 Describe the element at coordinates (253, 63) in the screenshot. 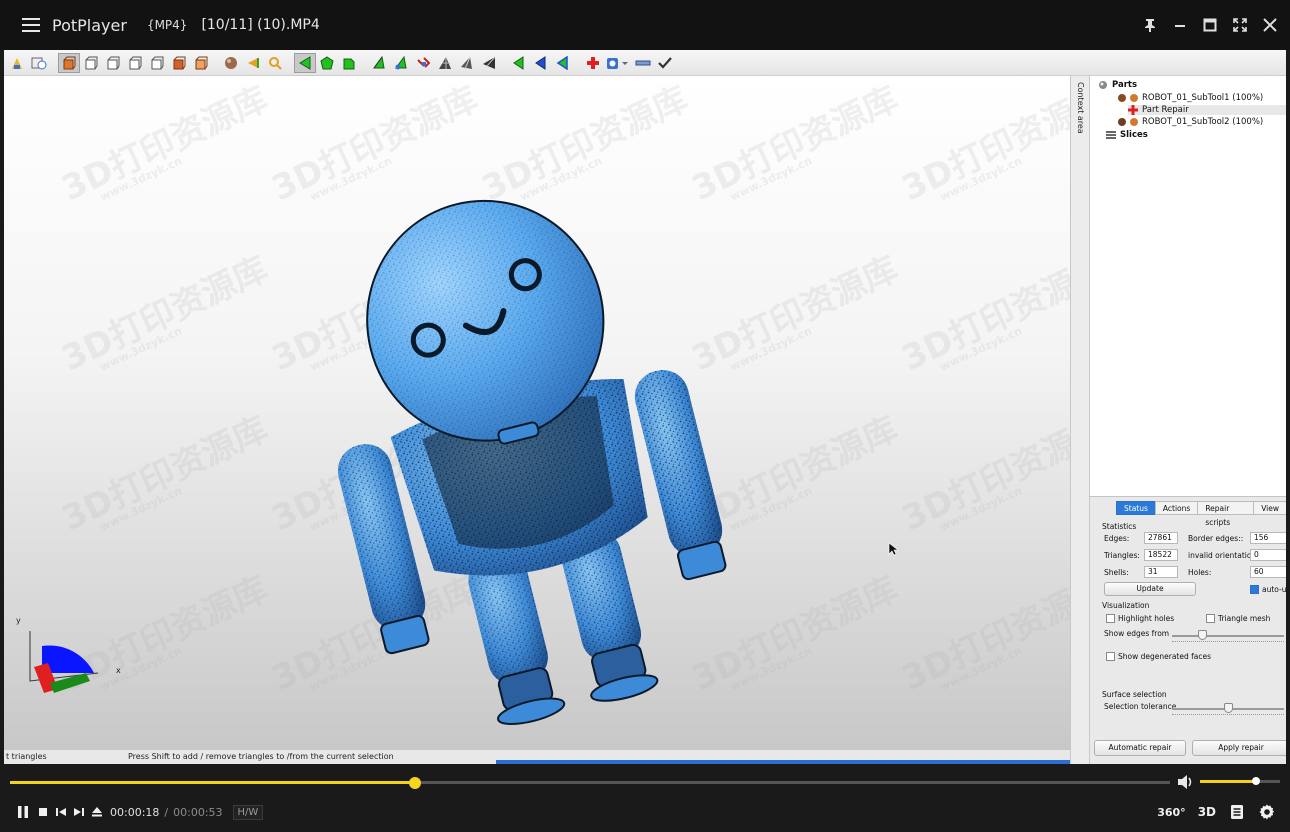

I see `rotate-icon` at that location.